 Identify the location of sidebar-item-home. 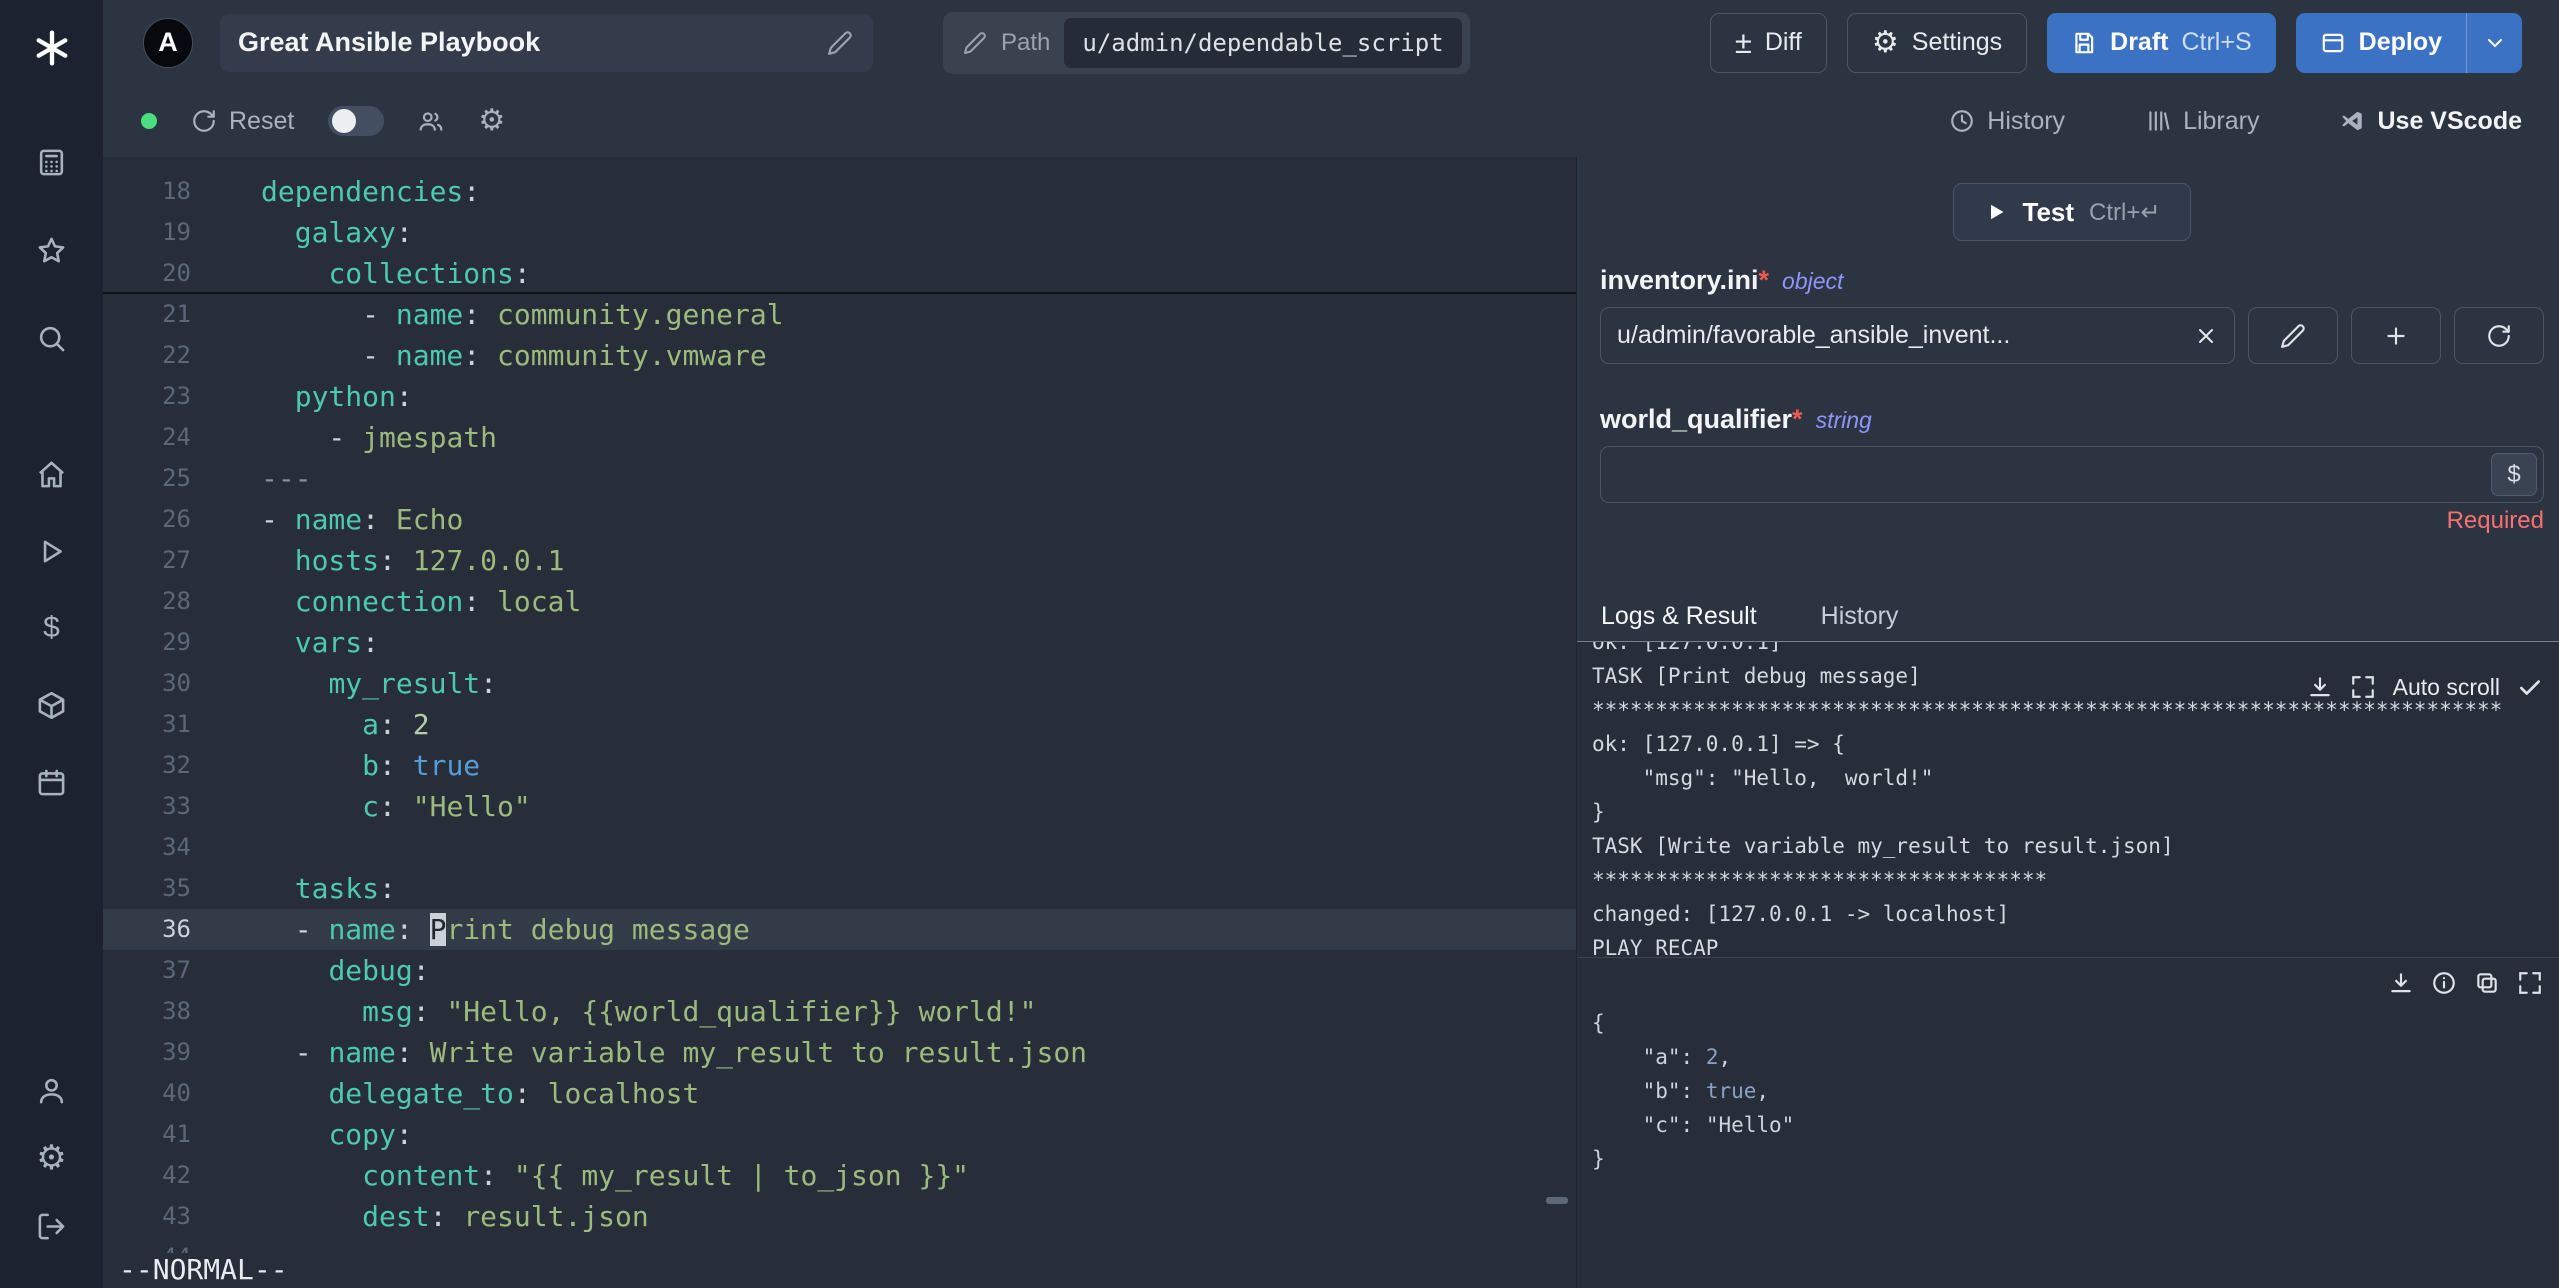
(52, 474).